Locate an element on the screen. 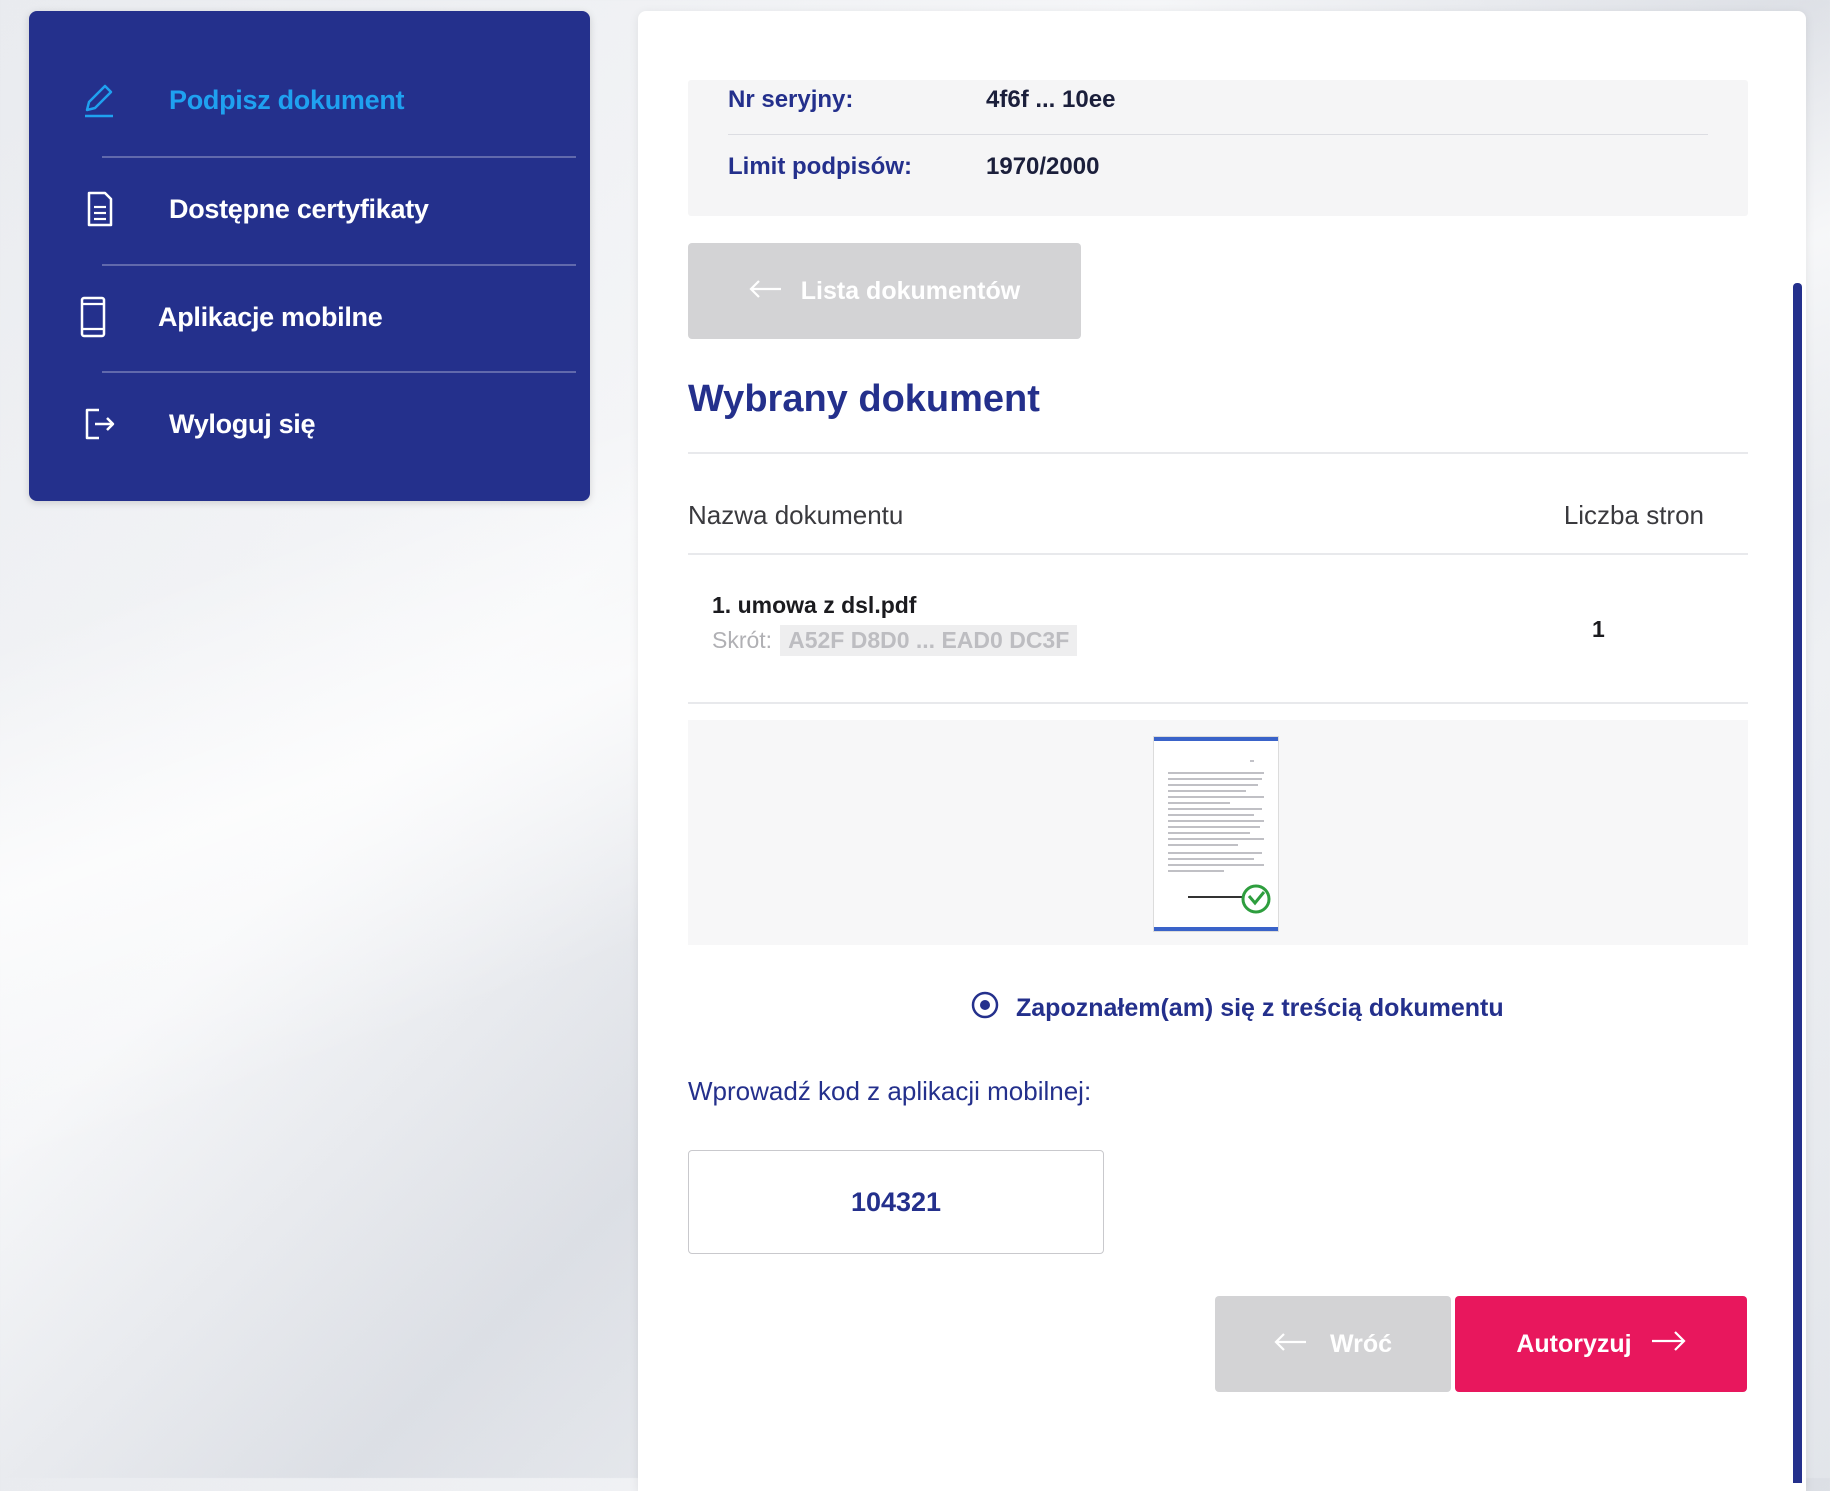 Image resolution: width=1830 pixels, height=1491 pixels. acknowledge-label: Zapoznałem(am) się z treścią dokumentu is located at coordinates (1260, 1008).